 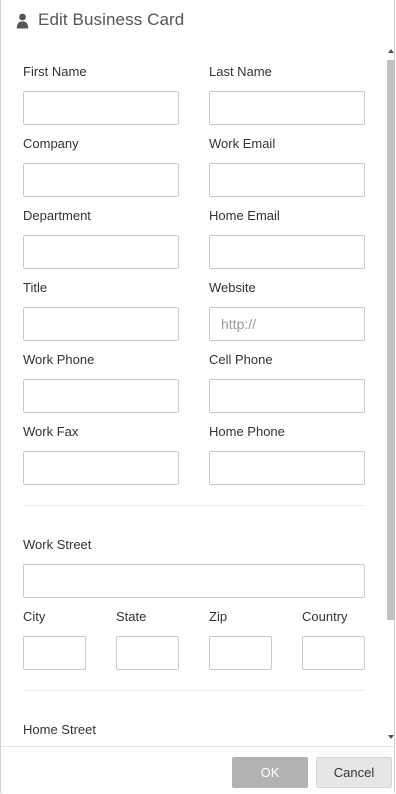 What do you see at coordinates (391, 737) in the screenshot?
I see `scroll-down-arrow-icon` at bounding box center [391, 737].